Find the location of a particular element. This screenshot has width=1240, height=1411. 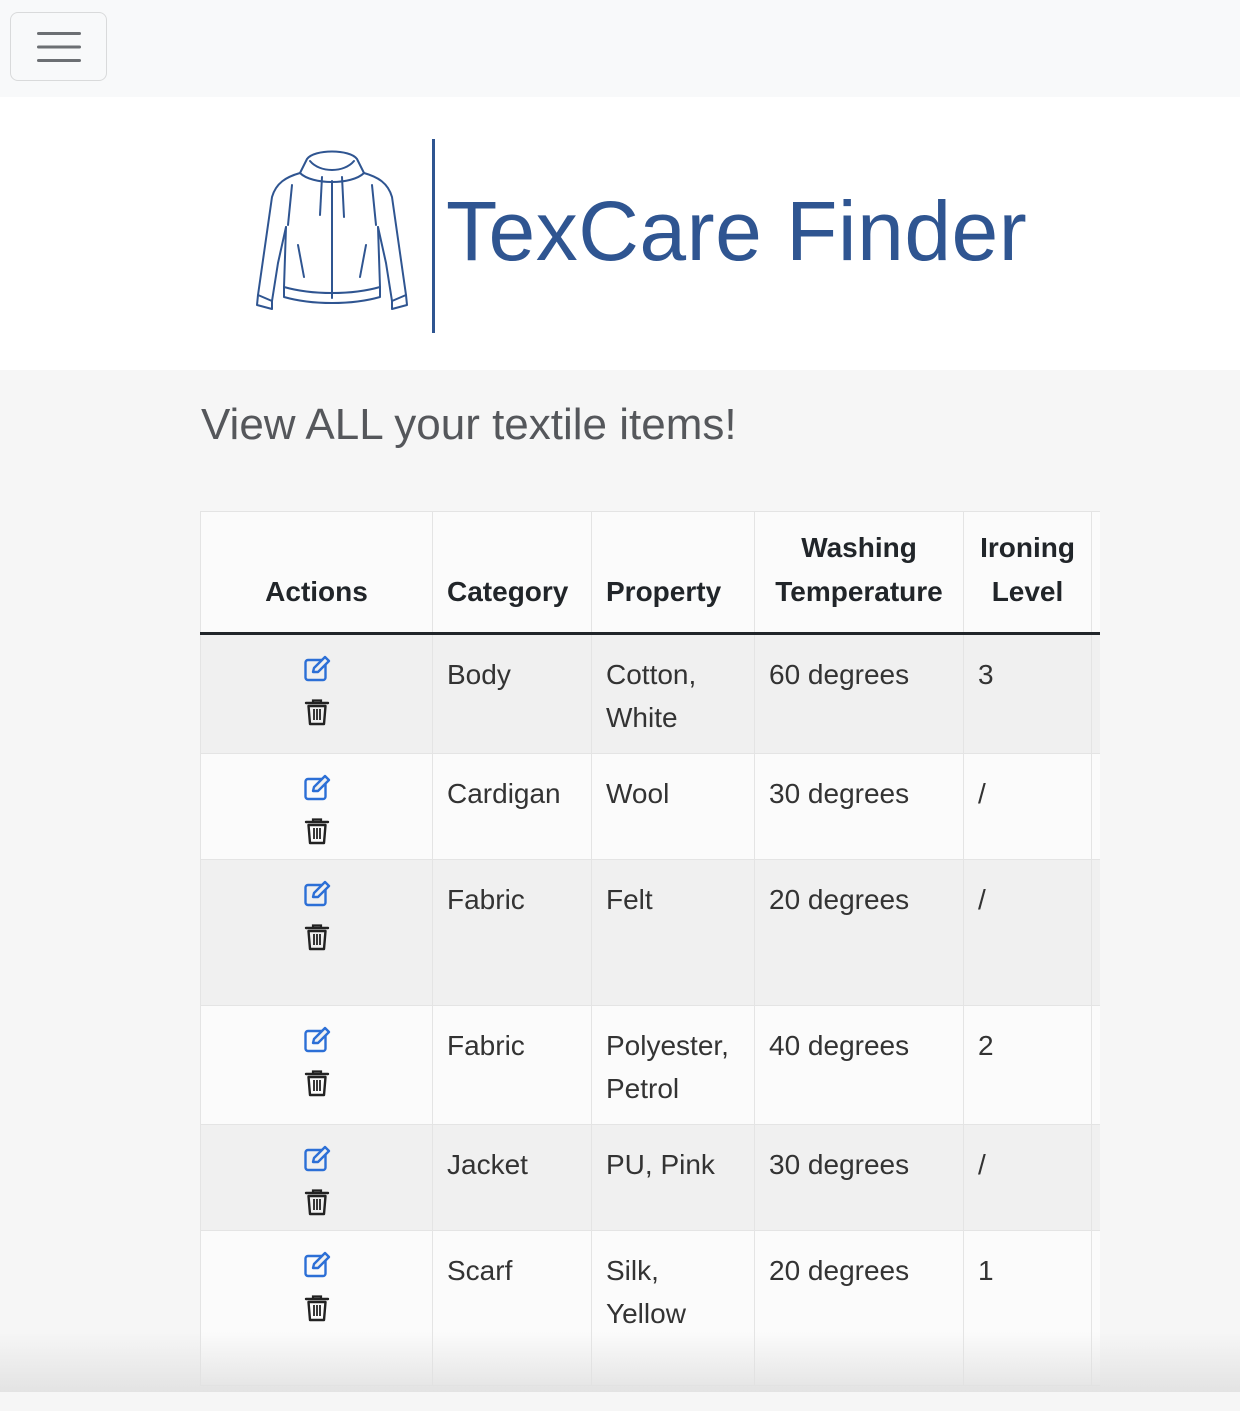

hamburger-menu-icon is located at coordinates (58, 46).